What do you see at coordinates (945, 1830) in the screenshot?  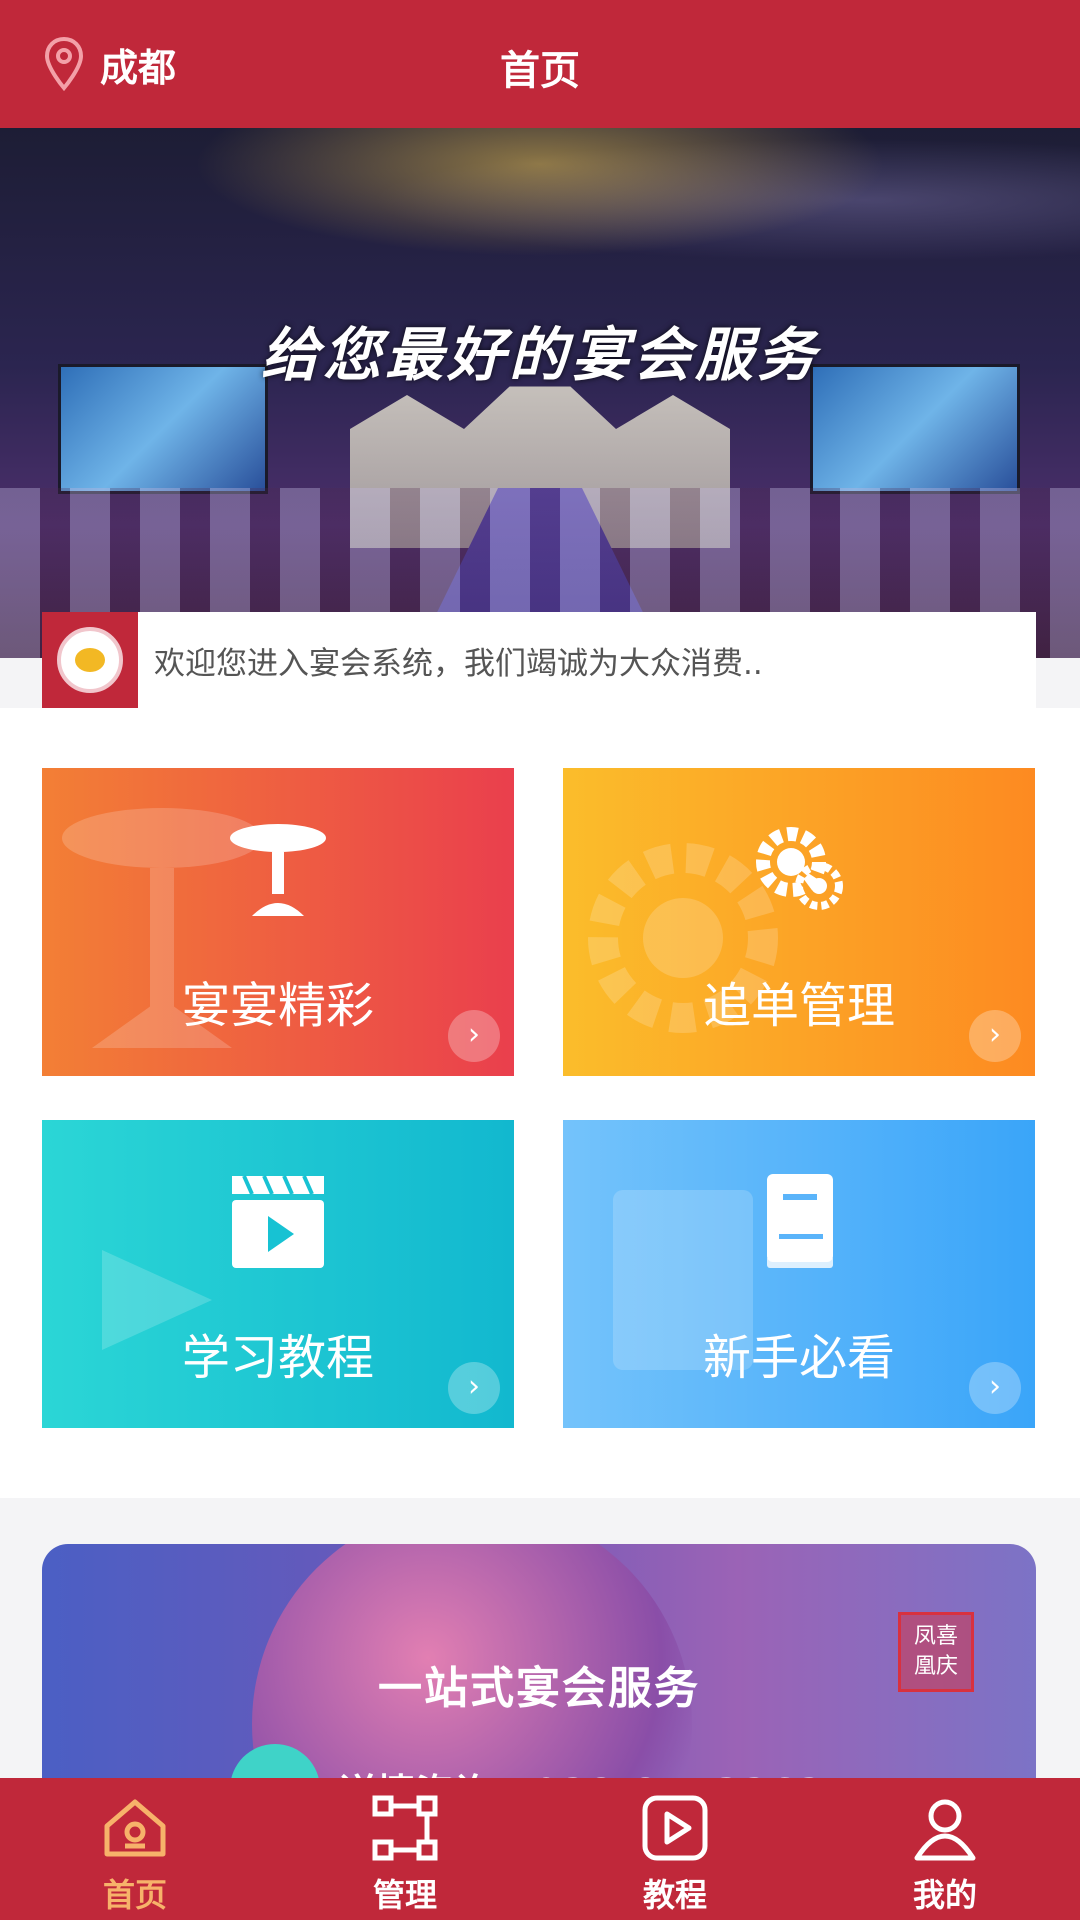 I see `user-icon` at bounding box center [945, 1830].